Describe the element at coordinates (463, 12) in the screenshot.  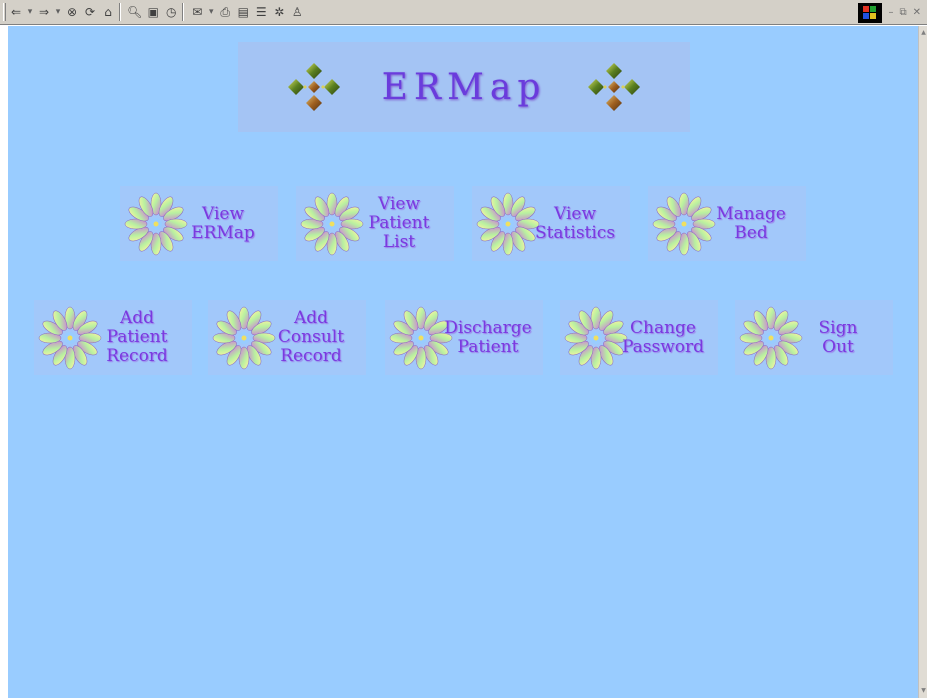
I see `browser-toolbar: ⇐ ▾ ⇒ ▾ ⊗ ⟳ ⌂ 🔍︎ ▣ ◷ ✉ ▾ ⎙ ▤ ☰ ✲ ♙ – ⧉ ✕` at that location.